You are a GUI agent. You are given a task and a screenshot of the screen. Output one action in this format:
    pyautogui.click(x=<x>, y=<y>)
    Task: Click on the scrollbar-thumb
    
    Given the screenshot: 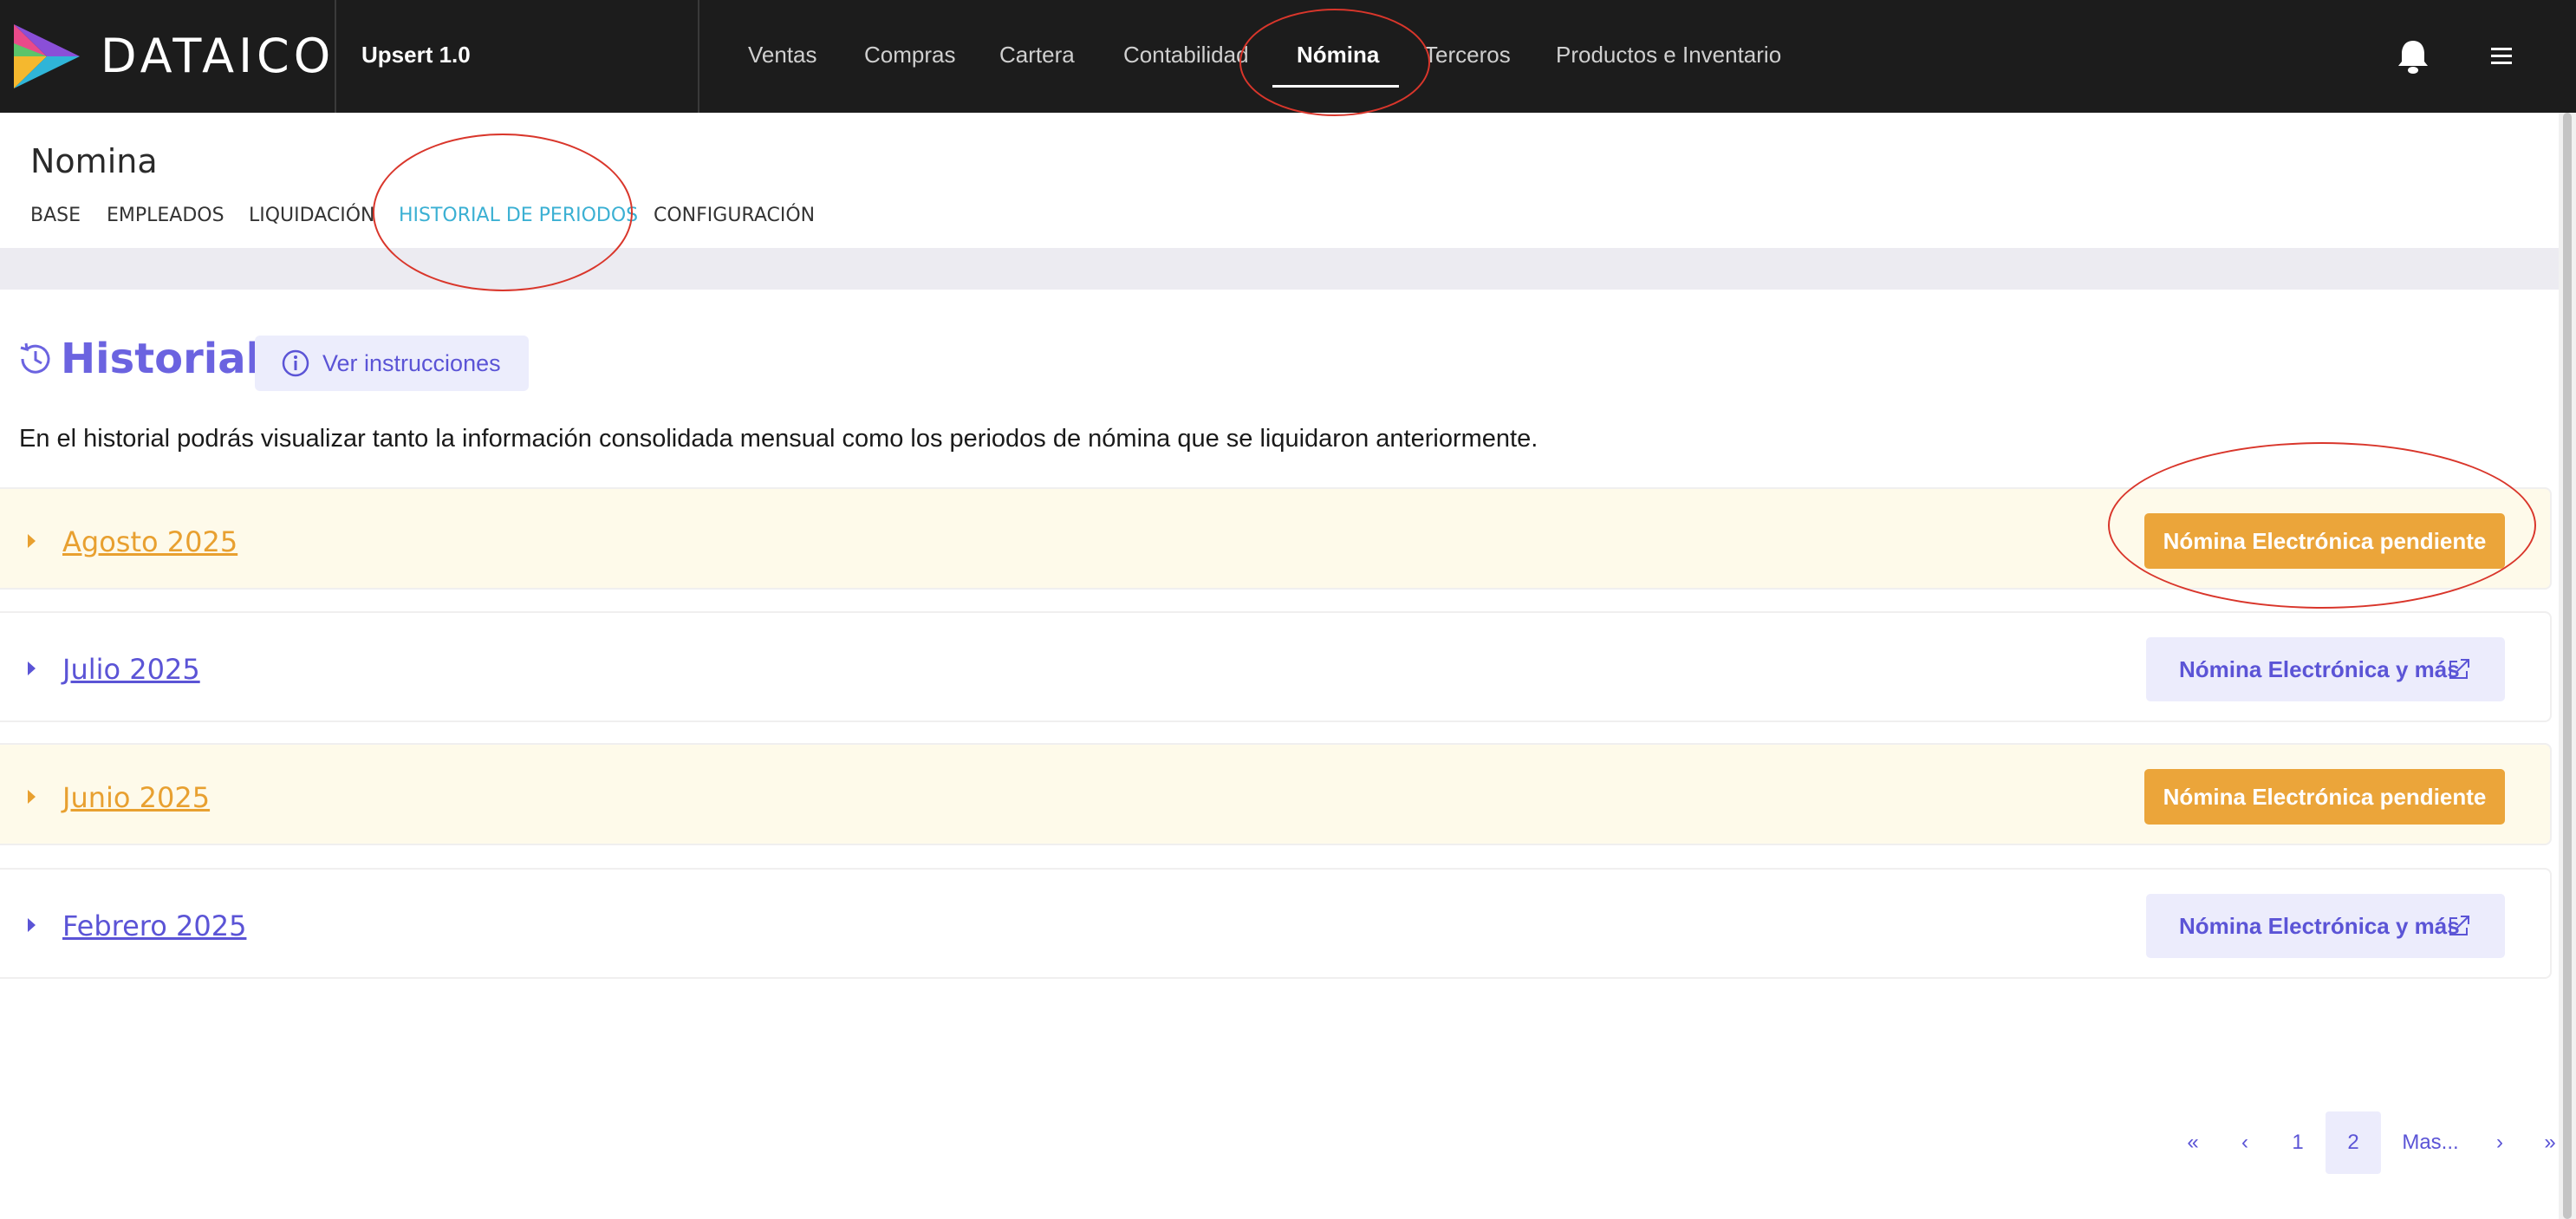 What is the action you would take?
    pyautogui.click(x=2567, y=666)
    